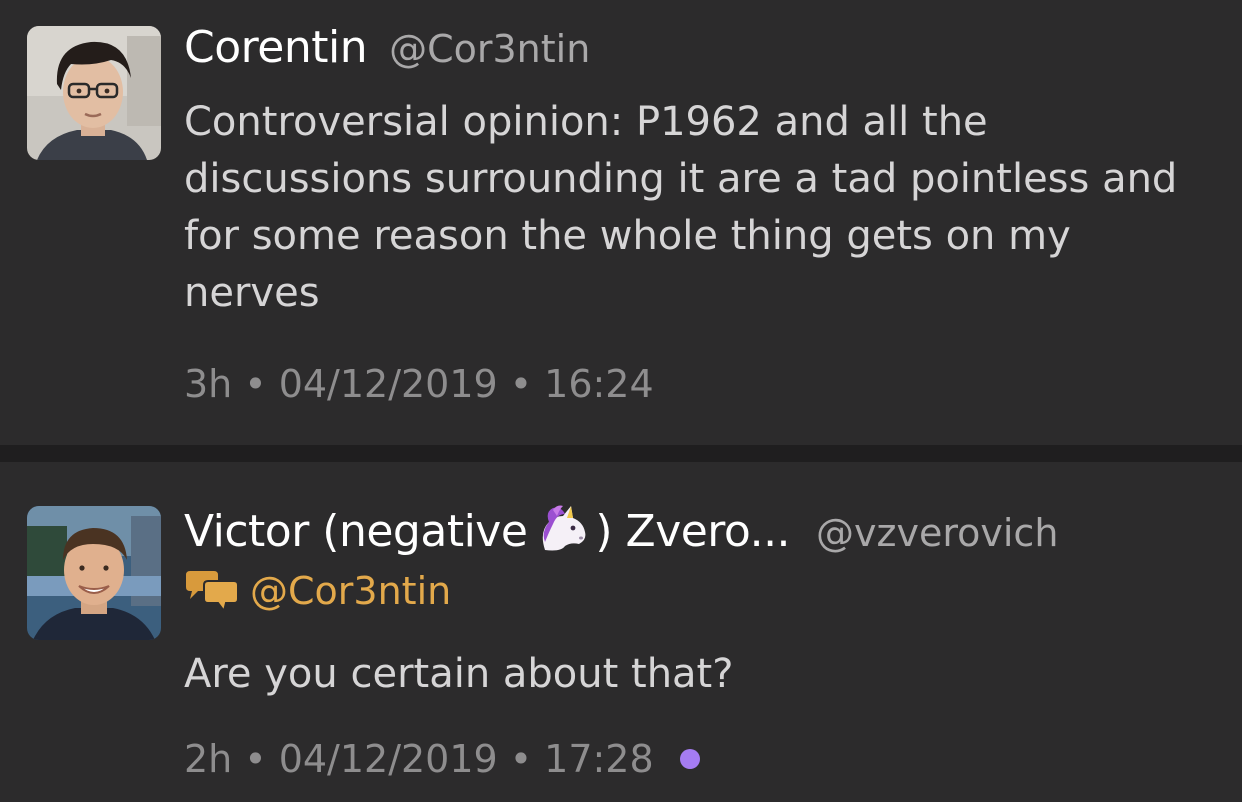  Describe the element at coordinates (489, 49) in the screenshot. I see `handle: @Cor3ntin` at that location.